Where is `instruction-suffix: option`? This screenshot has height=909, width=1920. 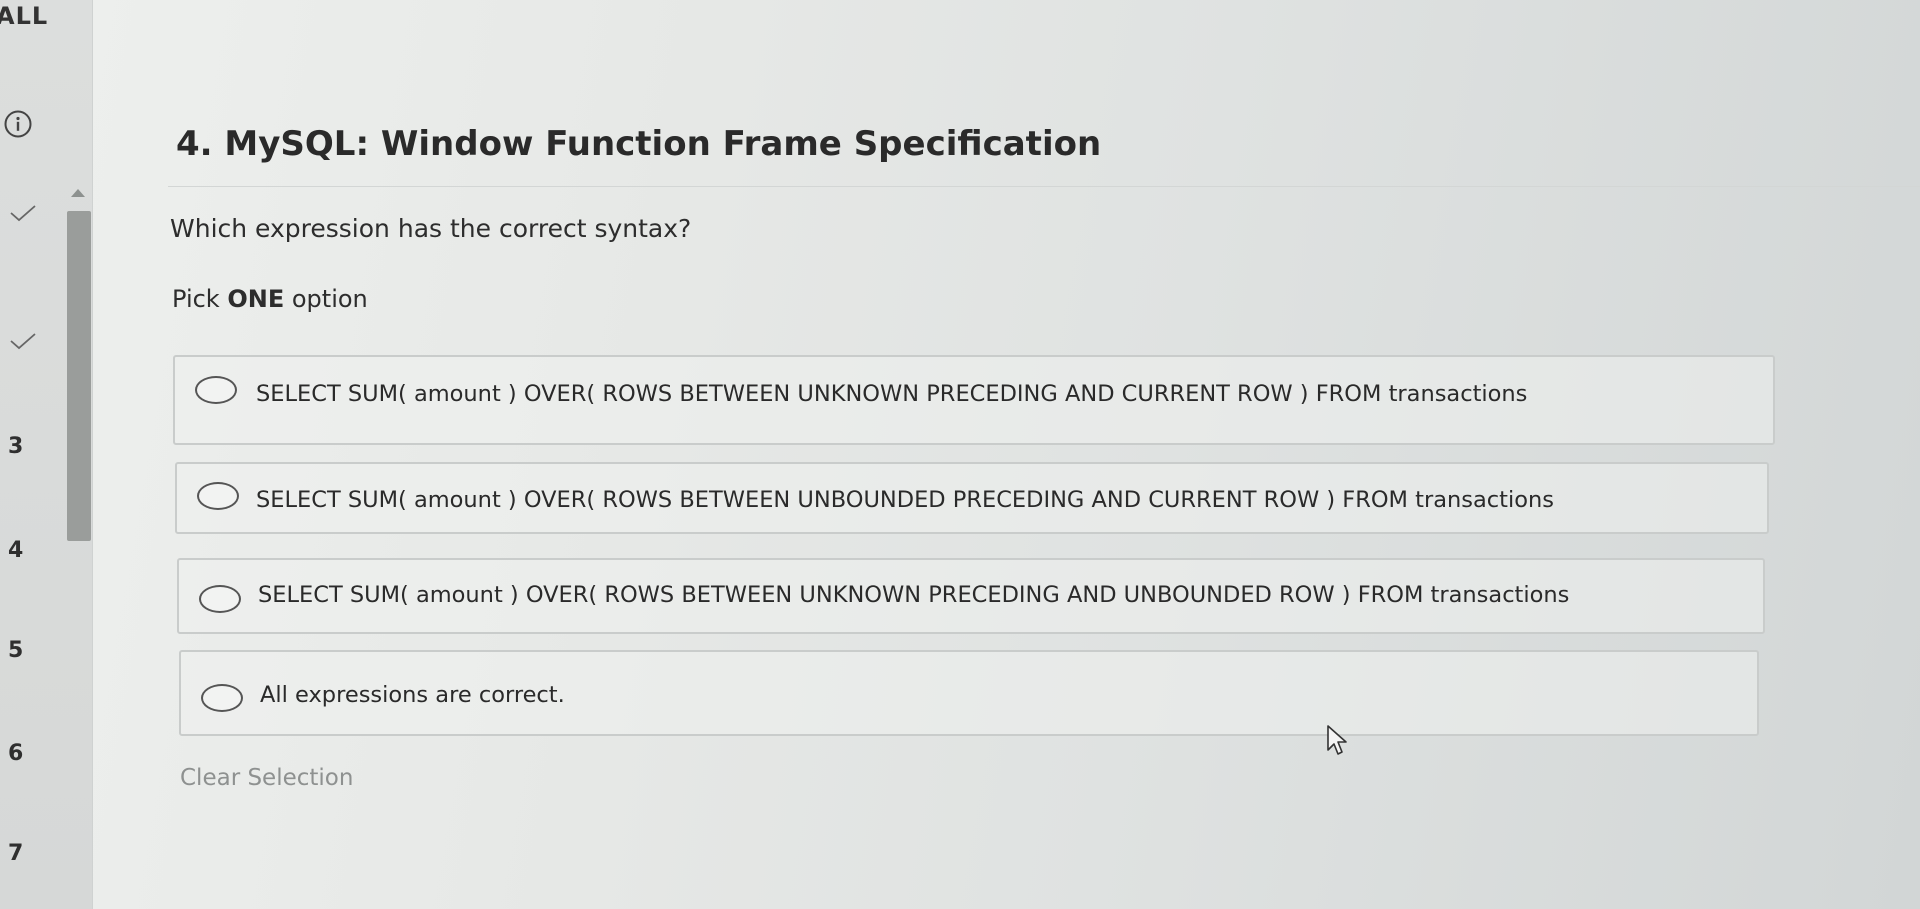
instruction-suffix: option is located at coordinates (326, 299).